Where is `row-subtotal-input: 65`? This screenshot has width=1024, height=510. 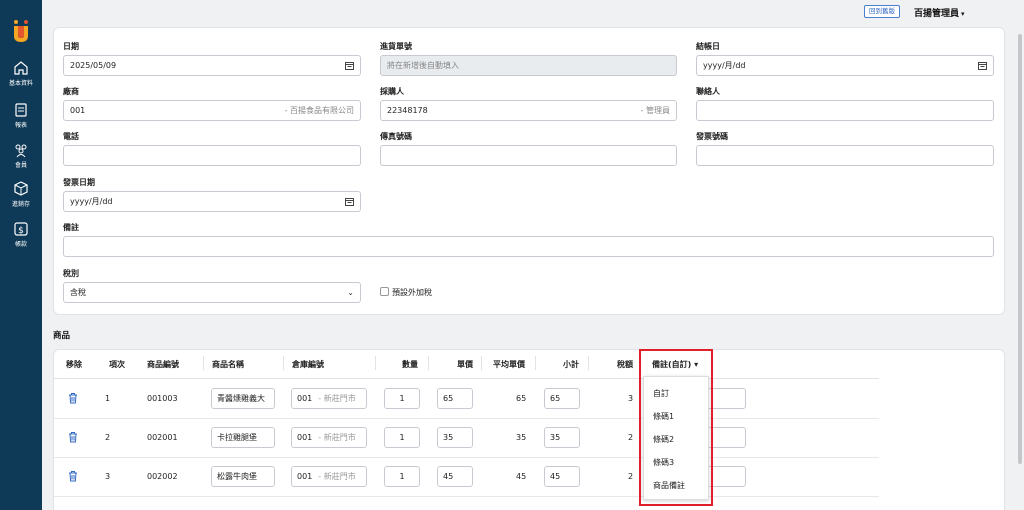
row-subtotal-input: 65 is located at coordinates (562, 398).